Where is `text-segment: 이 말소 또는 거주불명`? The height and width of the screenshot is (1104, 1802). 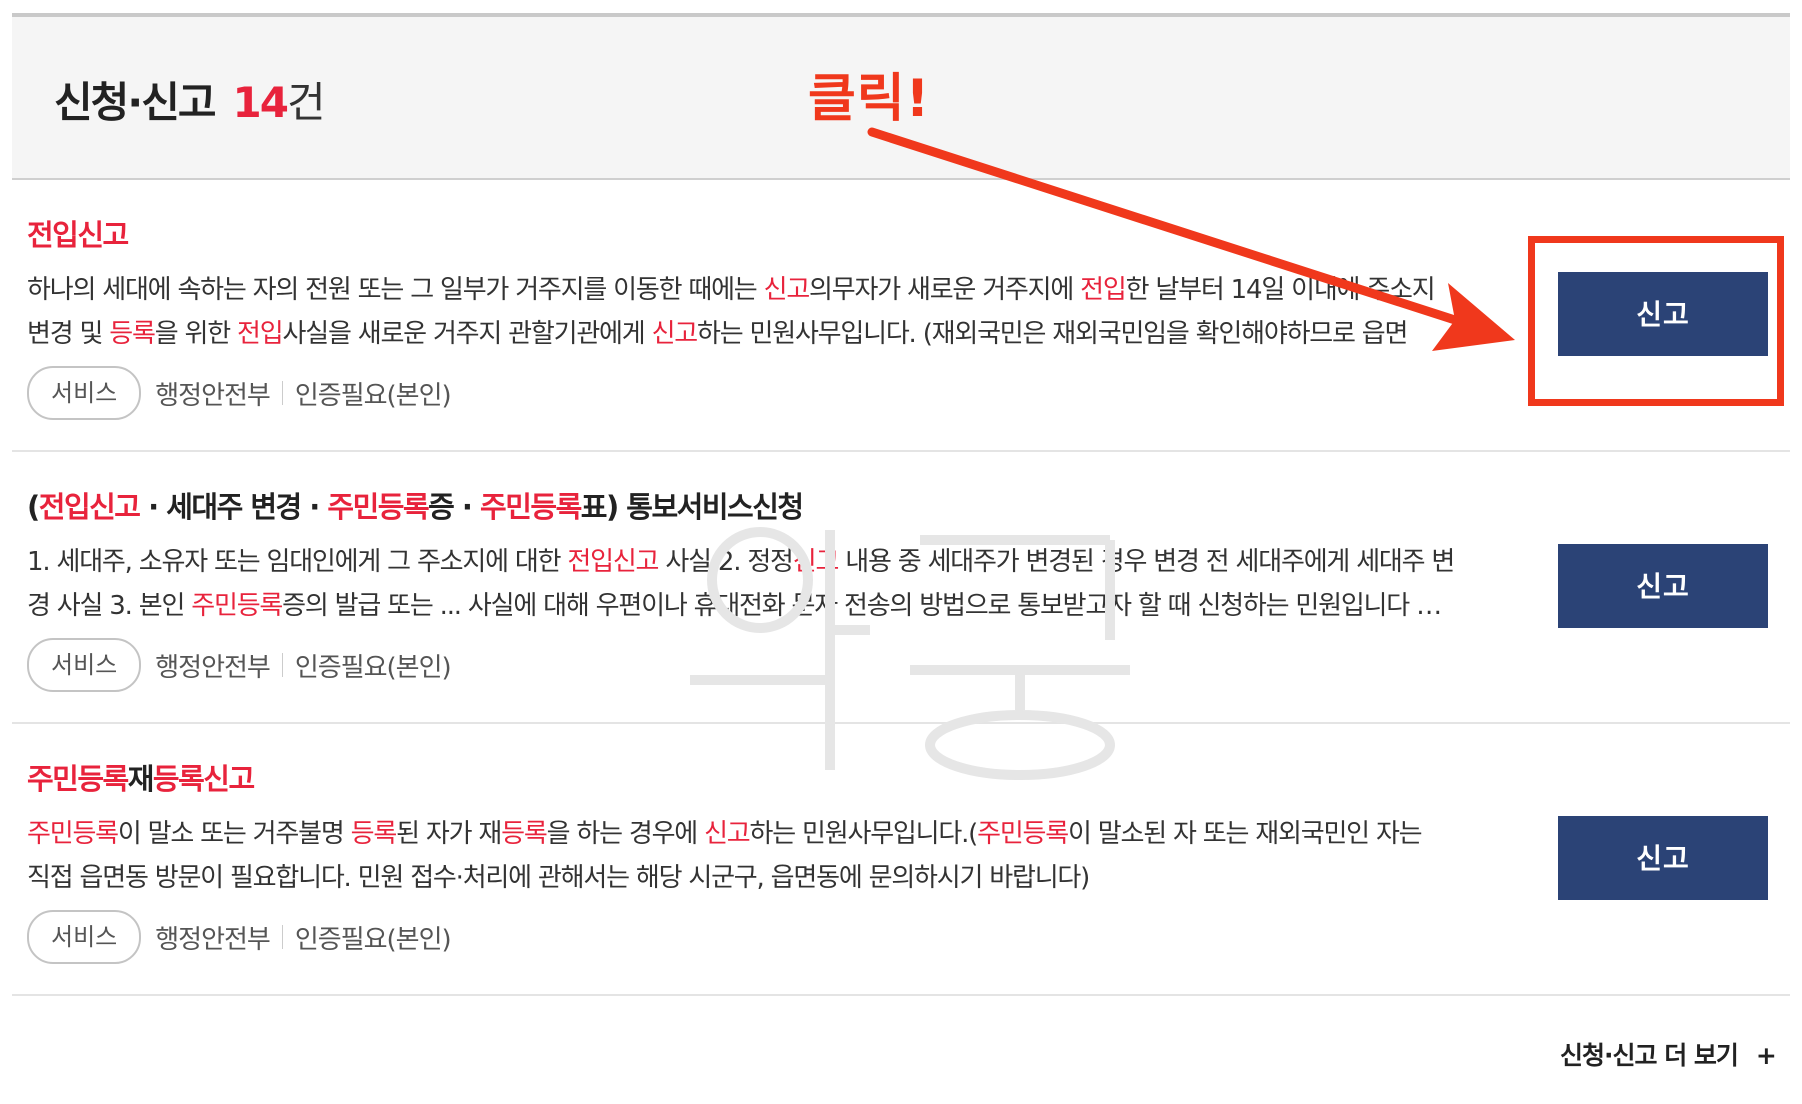
text-segment: 이 말소 또는 거주불명 is located at coordinates (234, 834).